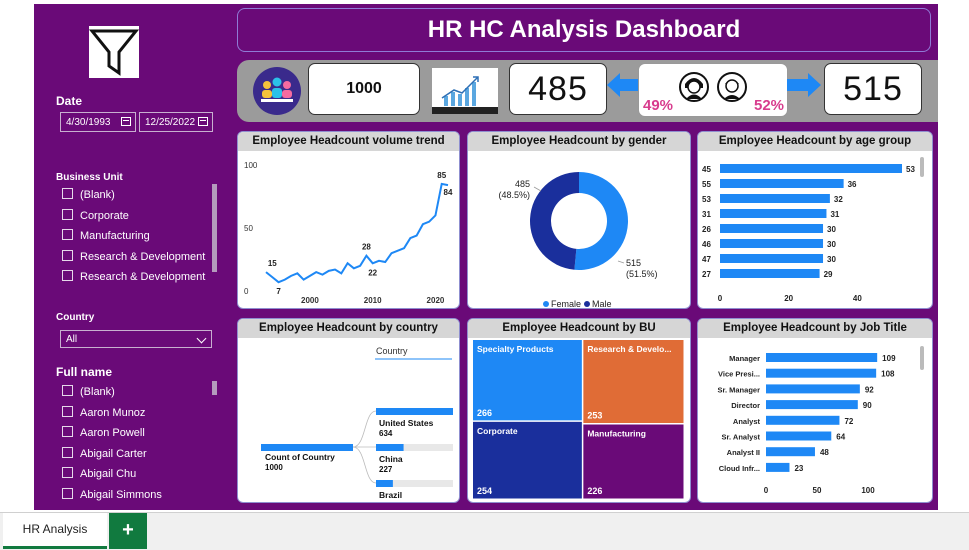  What do you see at coordinates (706, 214) in the screenshot?
I see `category-label: 31` at bounding box center [706, 214].